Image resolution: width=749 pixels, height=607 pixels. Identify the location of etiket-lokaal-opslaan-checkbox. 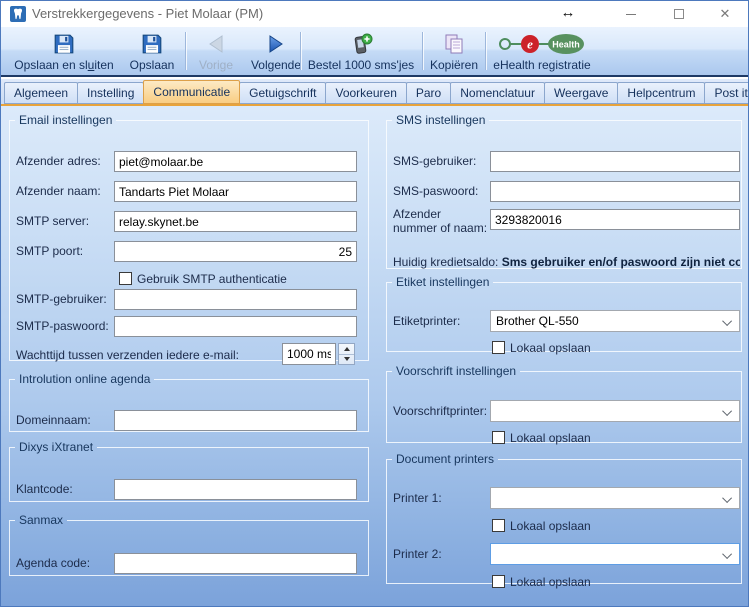
(498, 347).